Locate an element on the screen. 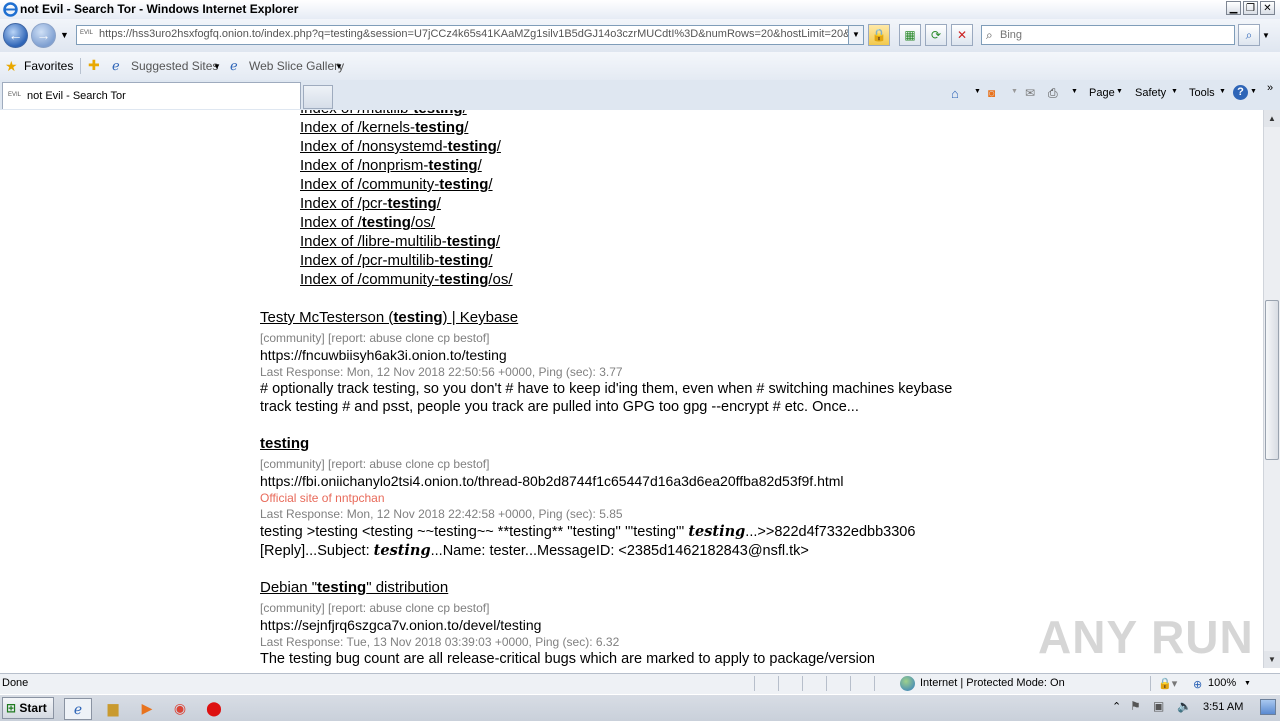  add-favorites-icon: ✚ is located at coordinates (94, 65).